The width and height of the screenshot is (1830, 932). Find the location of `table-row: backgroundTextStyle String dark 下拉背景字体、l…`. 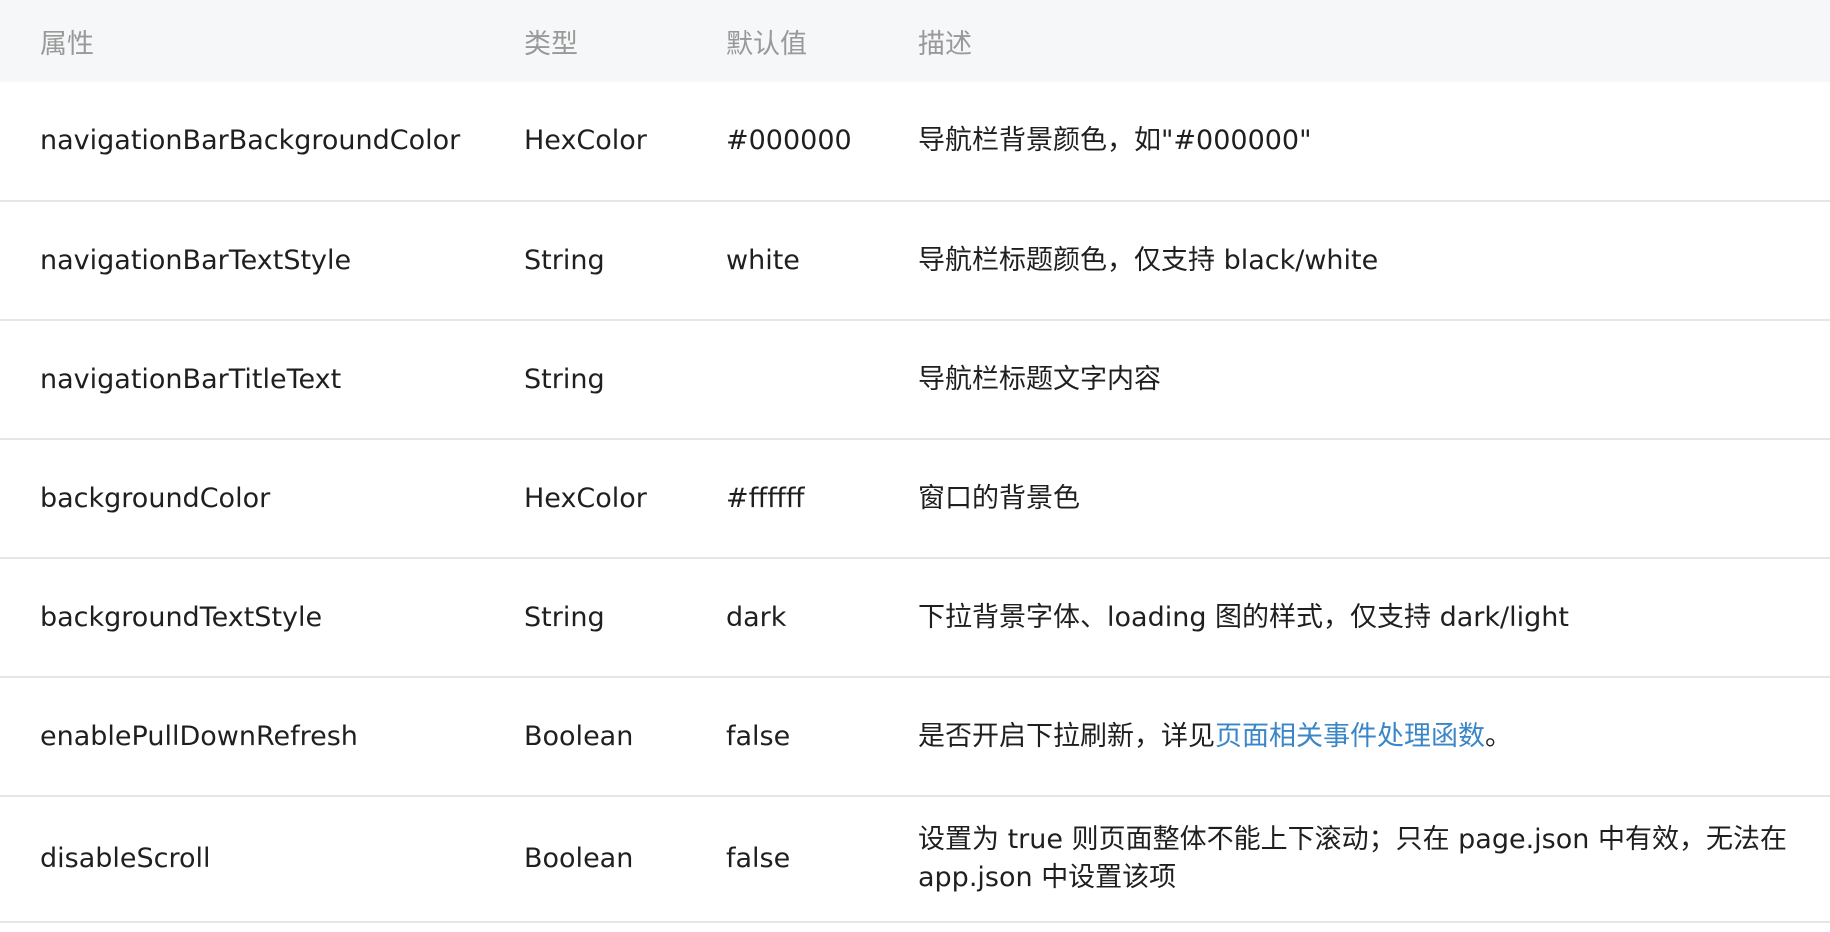

table-row: backgroundTextStyle String dark 下拉背景字体、l… is located at coordinates (915, 617).